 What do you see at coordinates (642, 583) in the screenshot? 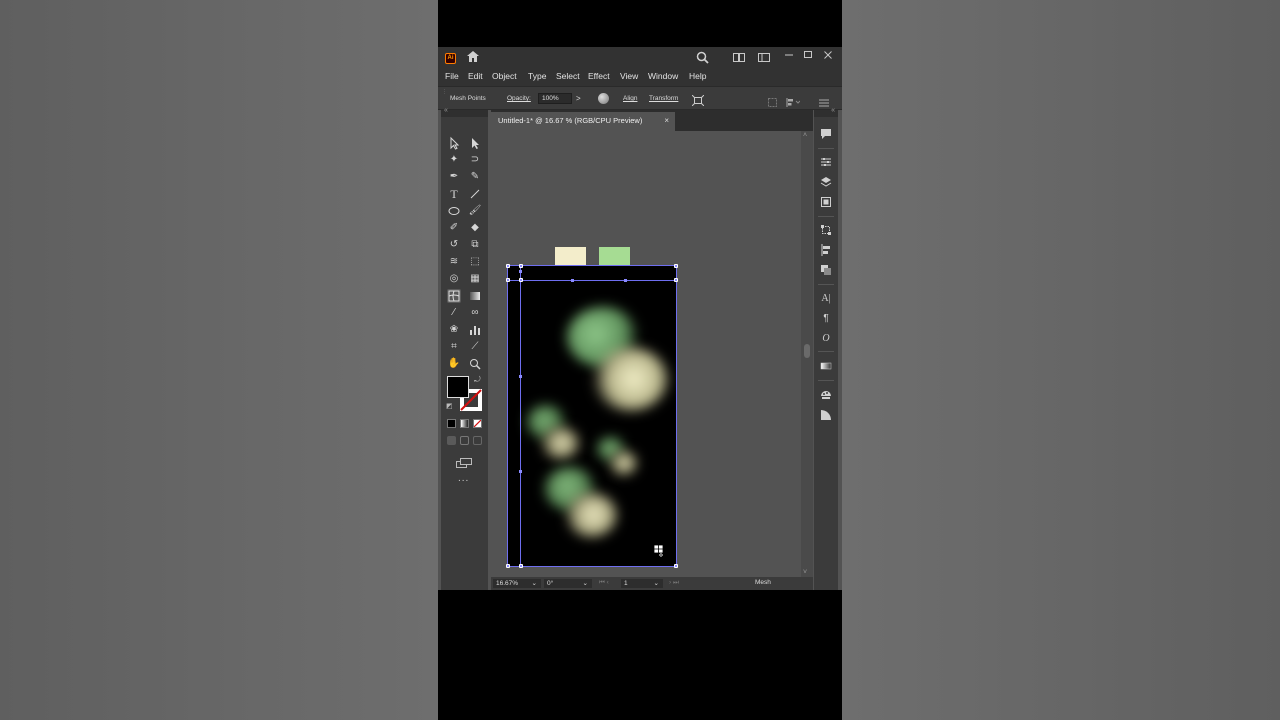
I see `artboard-number-field: 1 ⌄` at bounding box center [642, 583].